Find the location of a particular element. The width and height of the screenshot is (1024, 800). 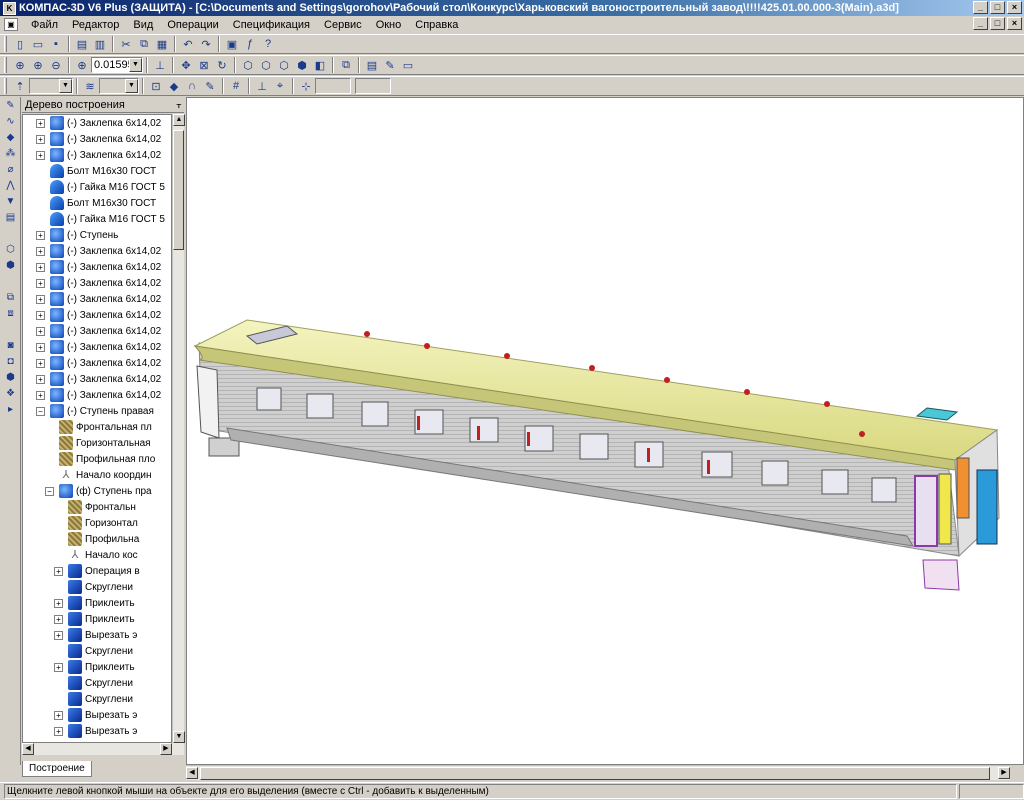

menu-operations: Операции is located at coordinates (192, 25).